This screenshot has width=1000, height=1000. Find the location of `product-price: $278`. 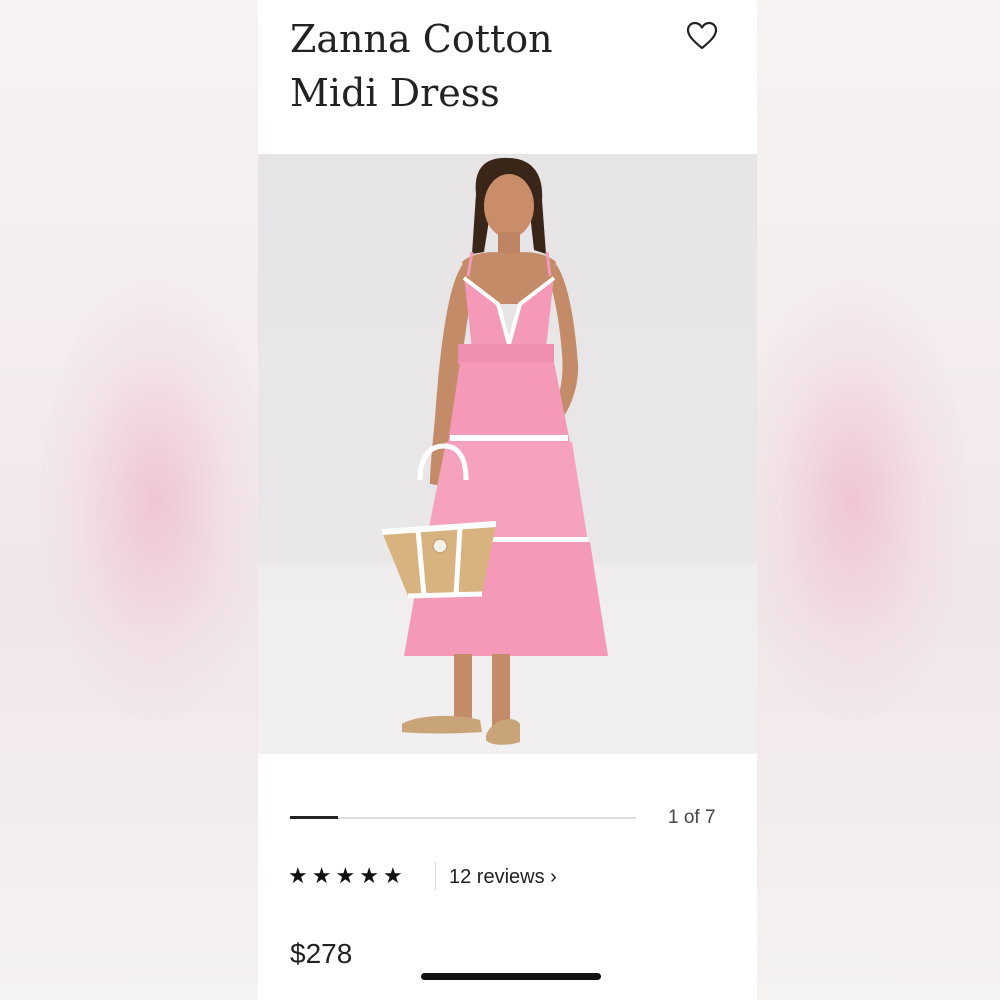

product-price: $278 is located at coordinates (321, 953).